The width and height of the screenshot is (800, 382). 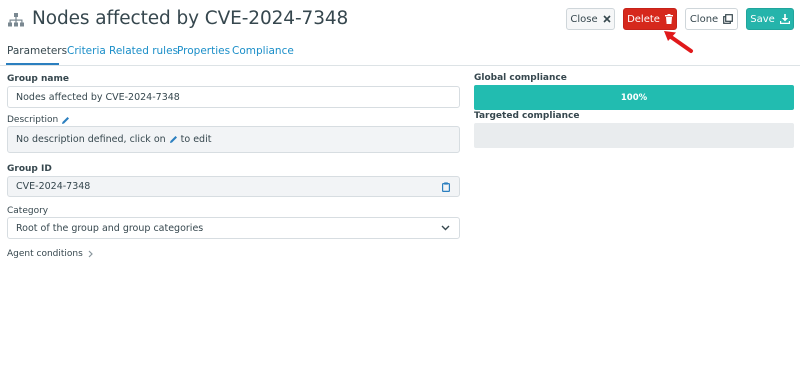 What do you see at coordinates (527, 116) in the screenshot?
I see `targeted-compliance-label: Targeted compliance` at bounding box center [527, 116].